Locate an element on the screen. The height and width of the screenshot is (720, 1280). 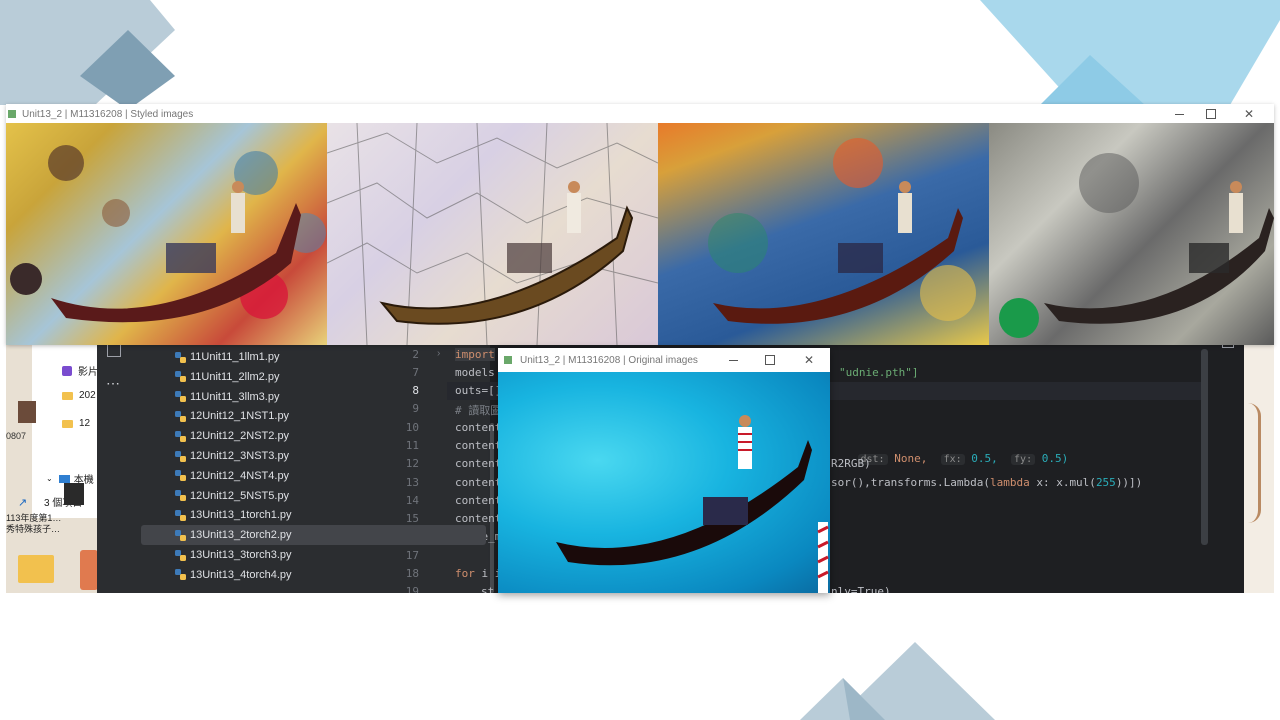
original-images-window: Unit13_2 | M11316208 | Original images ✕ is located at coordinates (664, 470).